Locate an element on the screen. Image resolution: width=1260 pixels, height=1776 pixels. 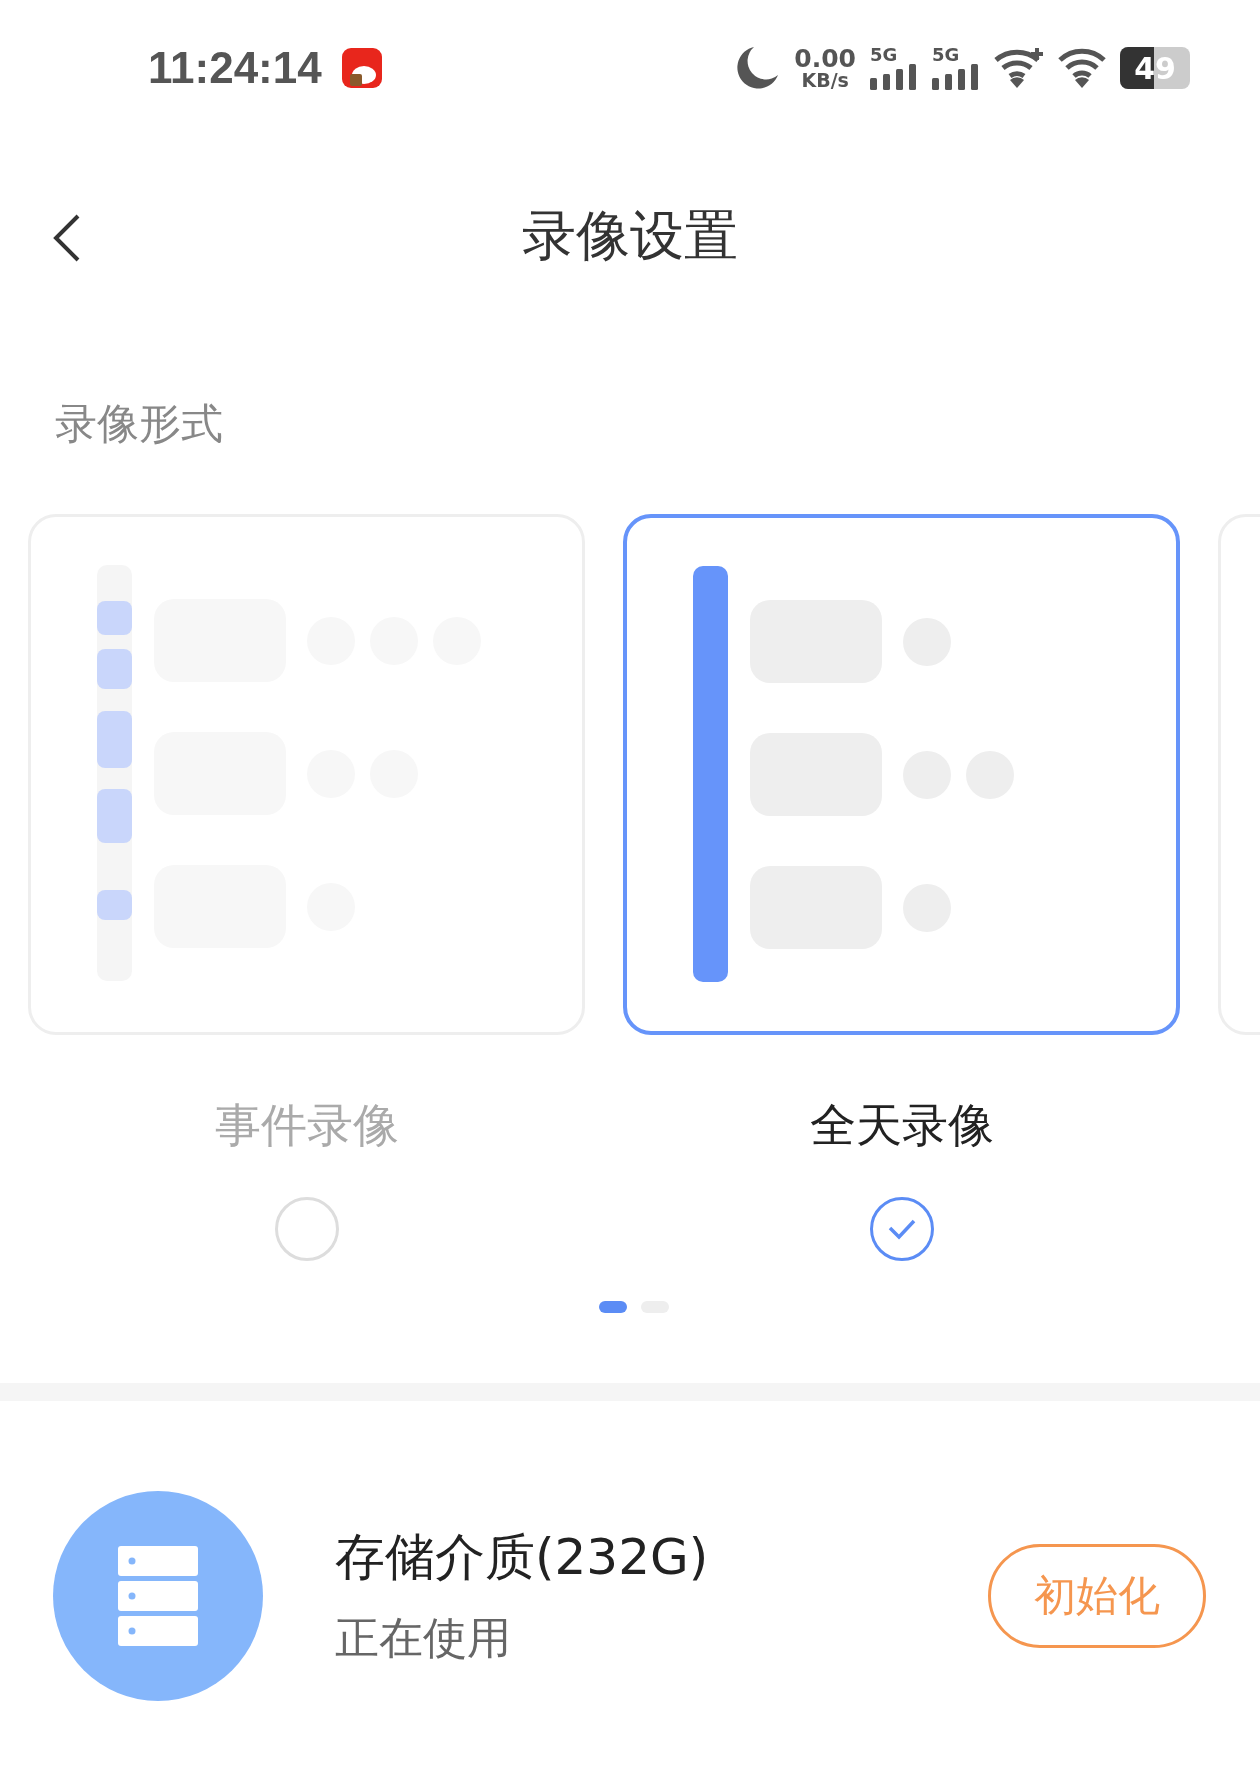
storage-status: 正在使用 is located at coordinates (423, 1638).